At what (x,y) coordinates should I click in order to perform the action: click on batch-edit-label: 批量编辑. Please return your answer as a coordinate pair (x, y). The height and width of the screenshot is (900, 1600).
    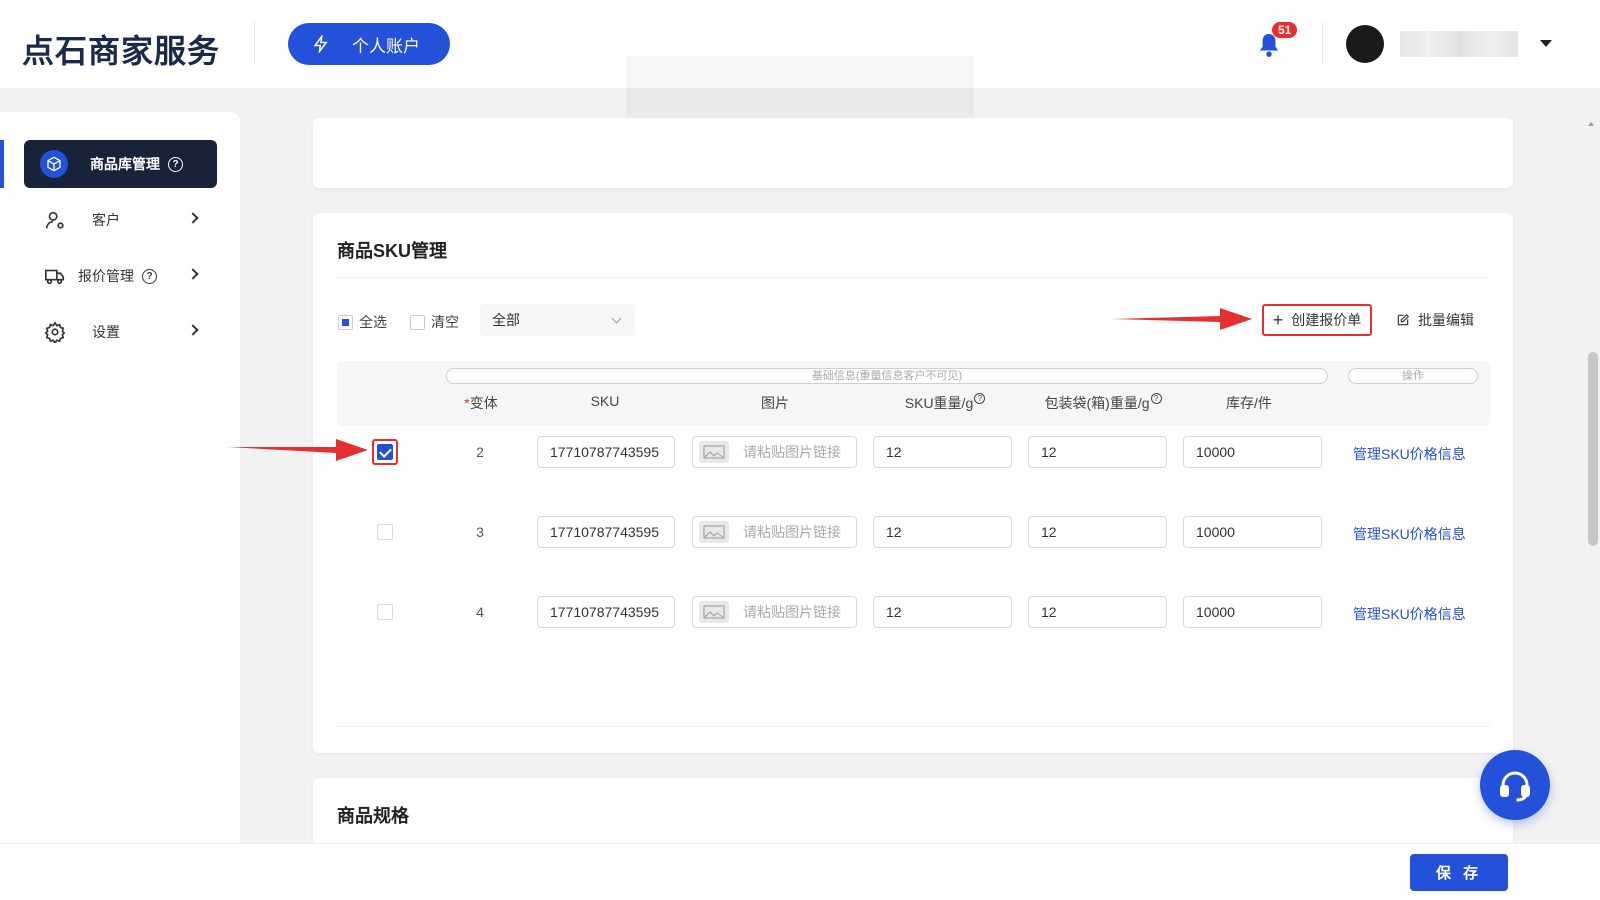
    Looking at the image, I should click on (1446, 320).